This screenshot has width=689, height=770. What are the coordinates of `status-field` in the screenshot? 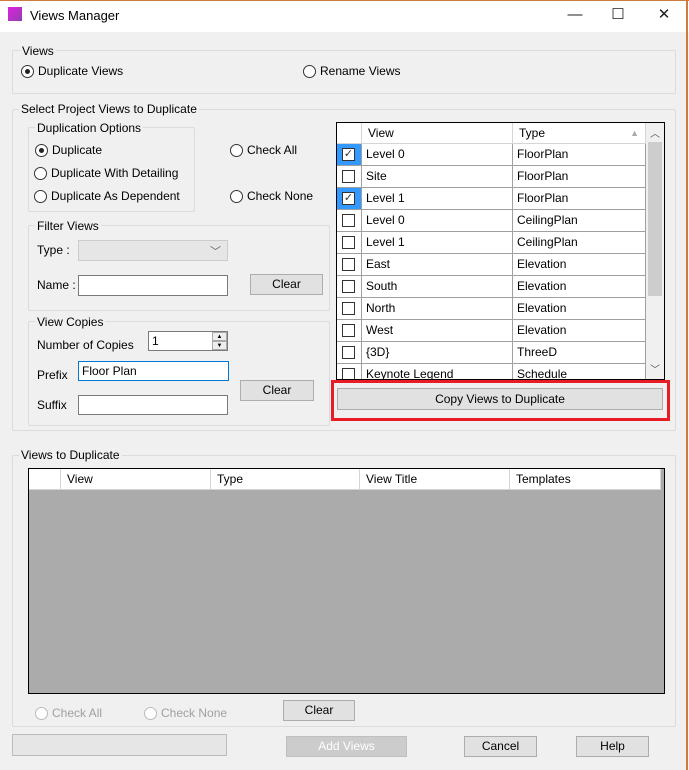 It's located at (119, 745).